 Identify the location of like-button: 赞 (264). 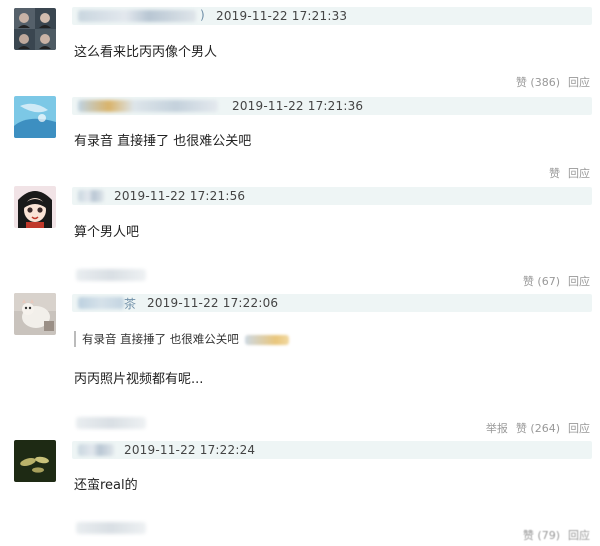
(538, 428).